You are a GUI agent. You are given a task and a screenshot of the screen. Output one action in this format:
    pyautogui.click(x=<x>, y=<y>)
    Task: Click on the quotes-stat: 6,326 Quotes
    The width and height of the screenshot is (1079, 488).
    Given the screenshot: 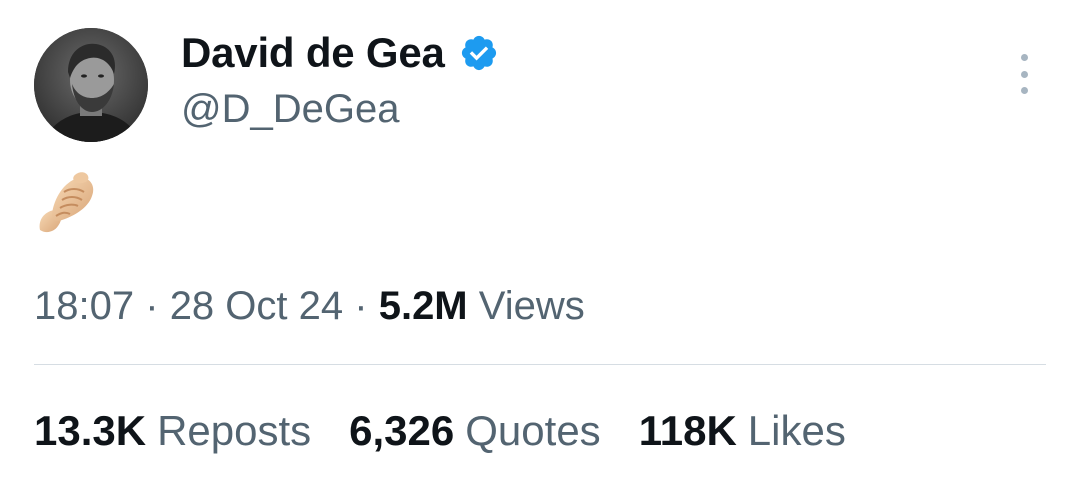 What is the action you would take?
    pyautogui.click(x=475, y=431)
    